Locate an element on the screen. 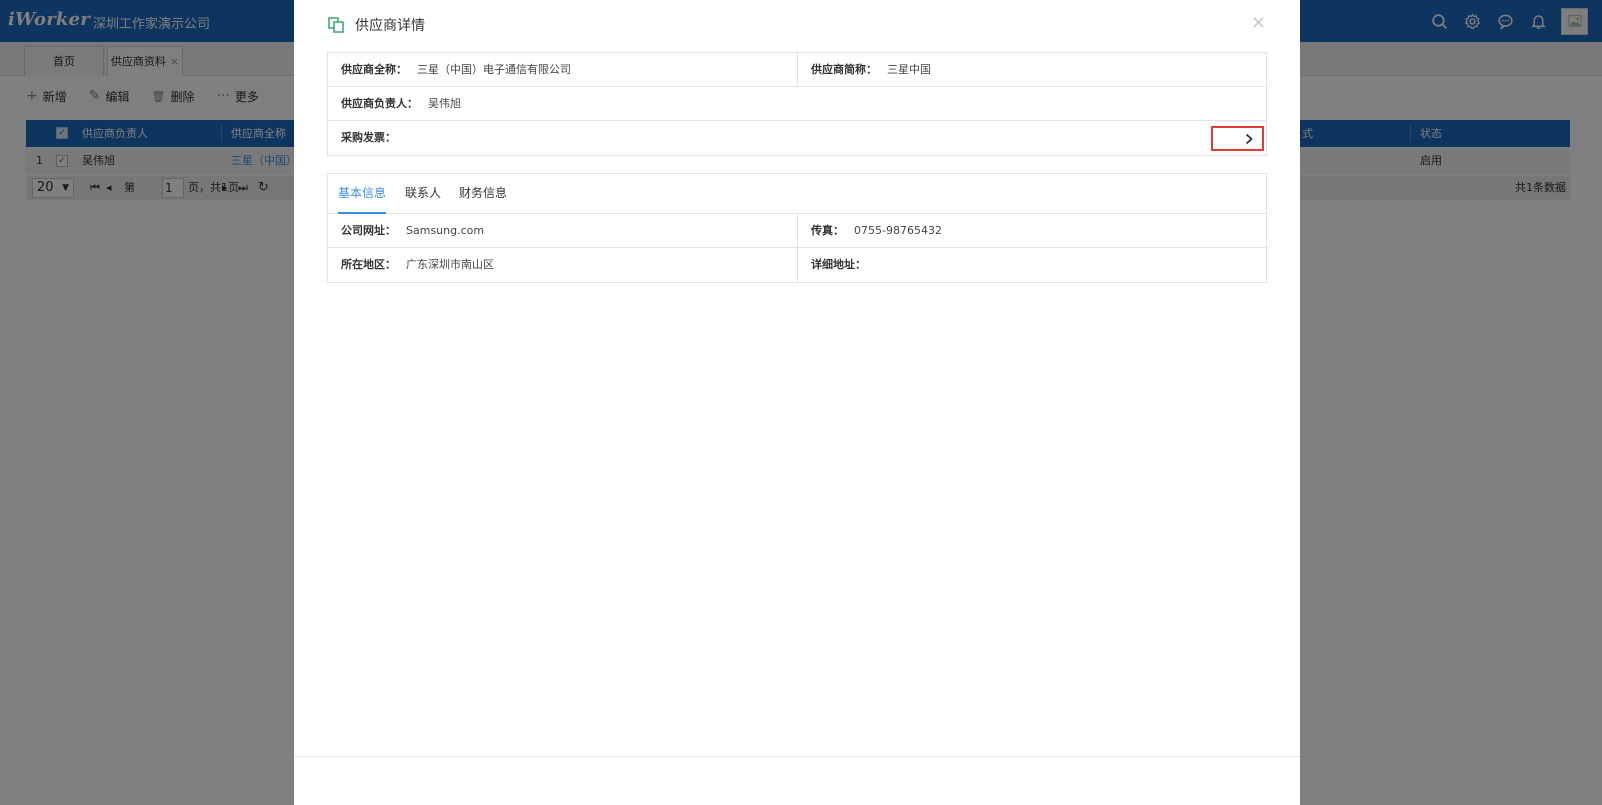  tab-finance-info: 财务信息 is located at coordinates (483, 194).